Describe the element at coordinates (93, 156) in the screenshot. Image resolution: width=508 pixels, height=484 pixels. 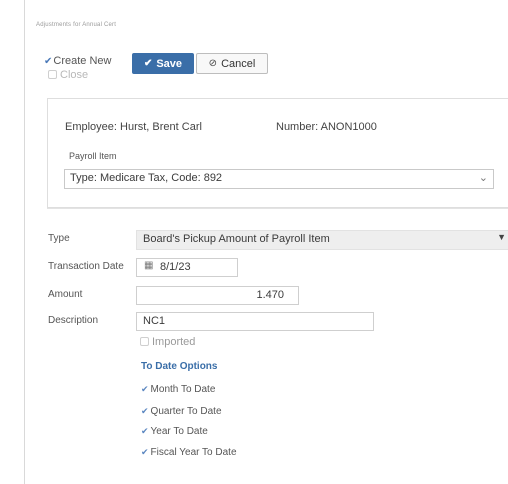
I see `payroll-item-label: Payroll Item` at that location.